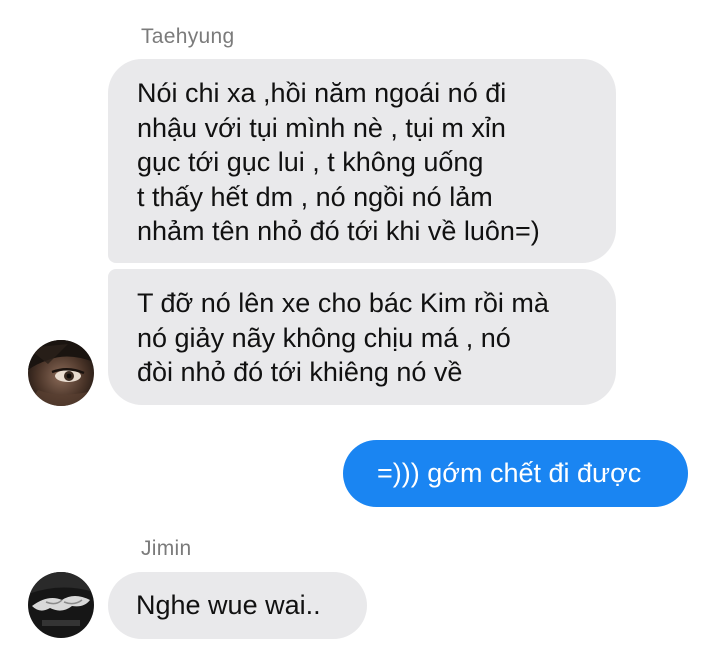  I want to click on sender-name-jimin: Jimin, so click(166, 548).